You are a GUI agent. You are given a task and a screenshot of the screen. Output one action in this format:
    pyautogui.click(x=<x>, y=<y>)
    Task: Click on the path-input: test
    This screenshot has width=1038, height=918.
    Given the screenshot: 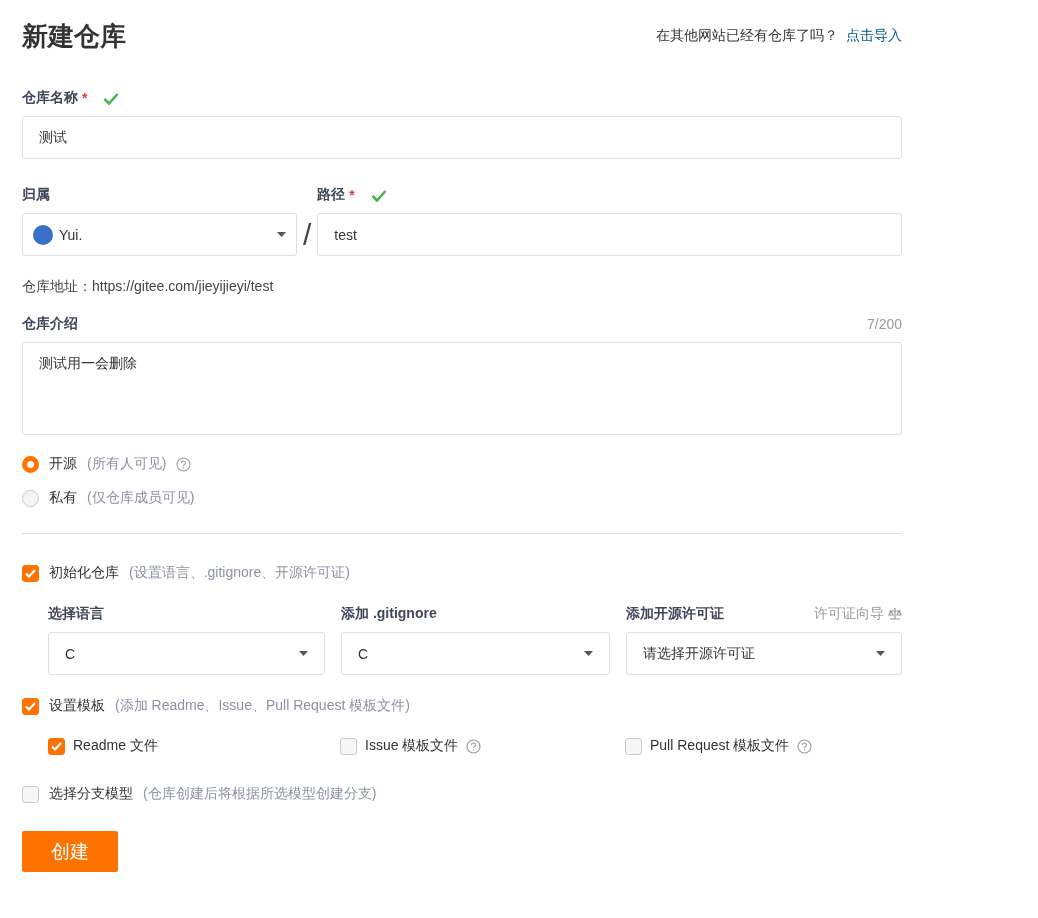 What is the action you would take?
    pyautogui.click(x=609, y=234)
    